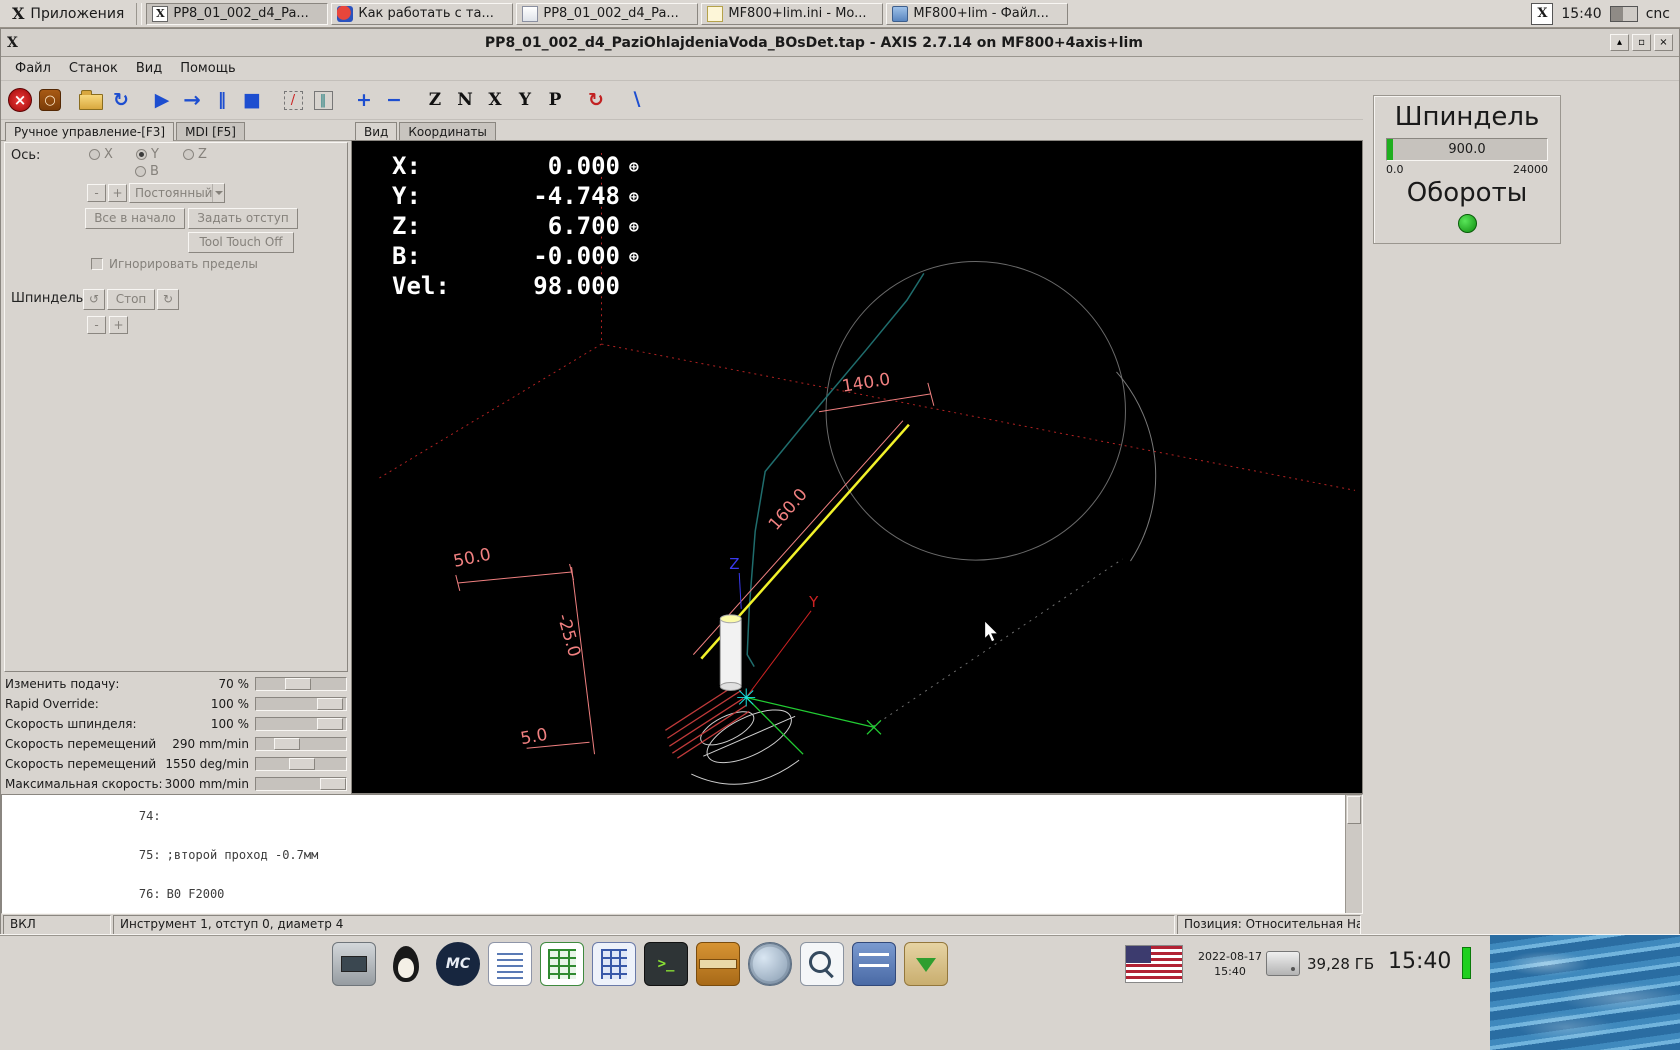  Describe the element at coordinates (147, 171) in the screenshot. I see `axis-radio-b: B` at that location.